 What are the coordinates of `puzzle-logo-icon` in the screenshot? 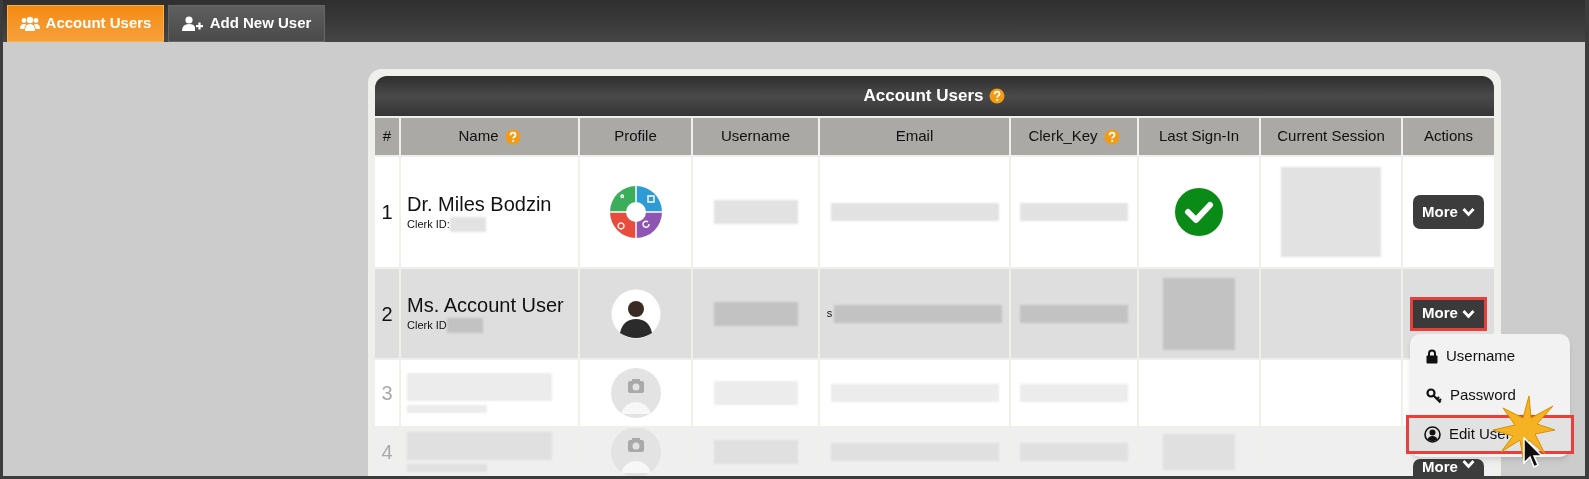 It's located at (635, 212).